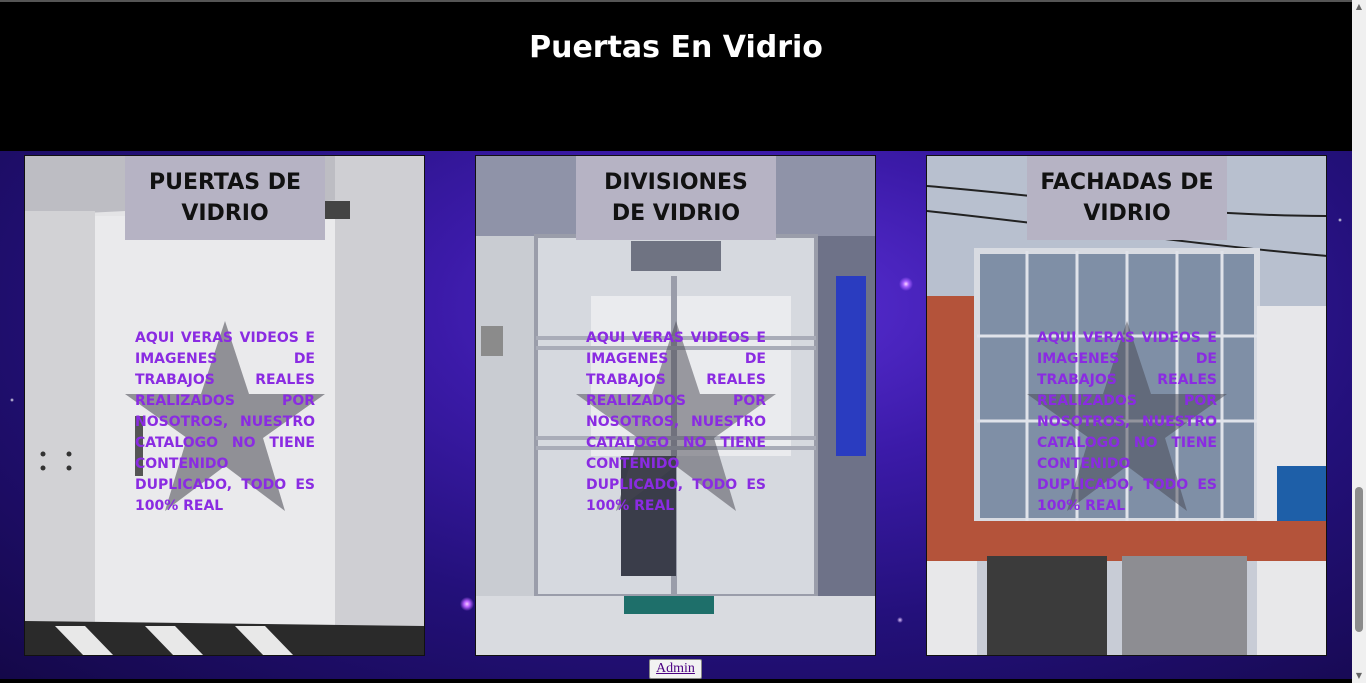 Image resolution: width=1366 pixels, height=683 pixels. I want to click on card-heading: FACHADAS DE VIDRIO, so click(1127, 198).